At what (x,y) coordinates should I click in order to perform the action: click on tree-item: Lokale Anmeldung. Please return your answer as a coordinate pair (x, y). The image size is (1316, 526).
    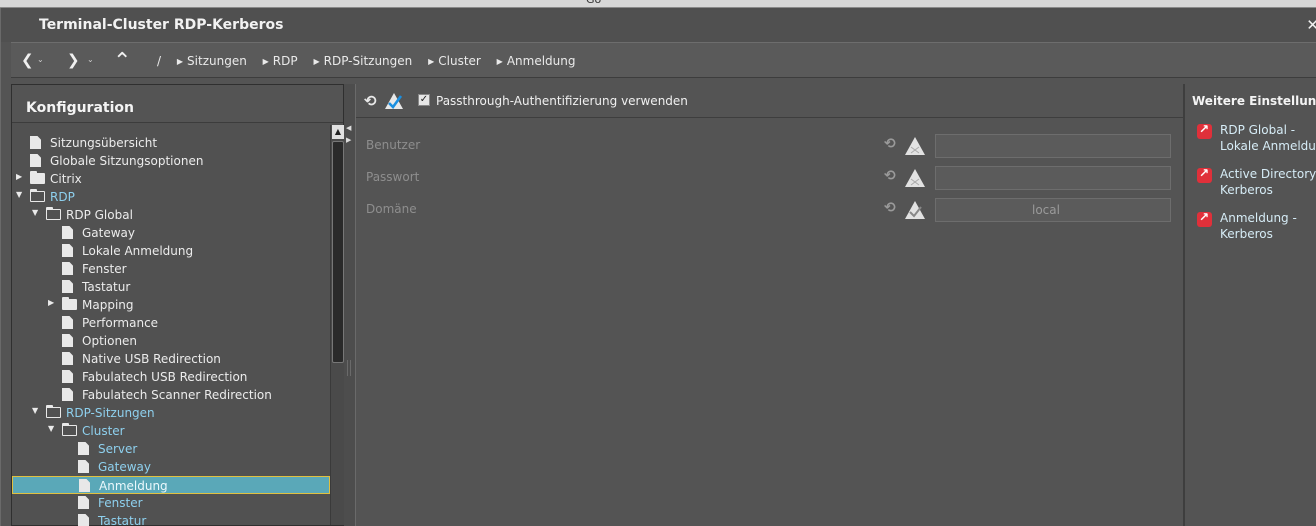
    Looking at the image, I should click on (171, 251).